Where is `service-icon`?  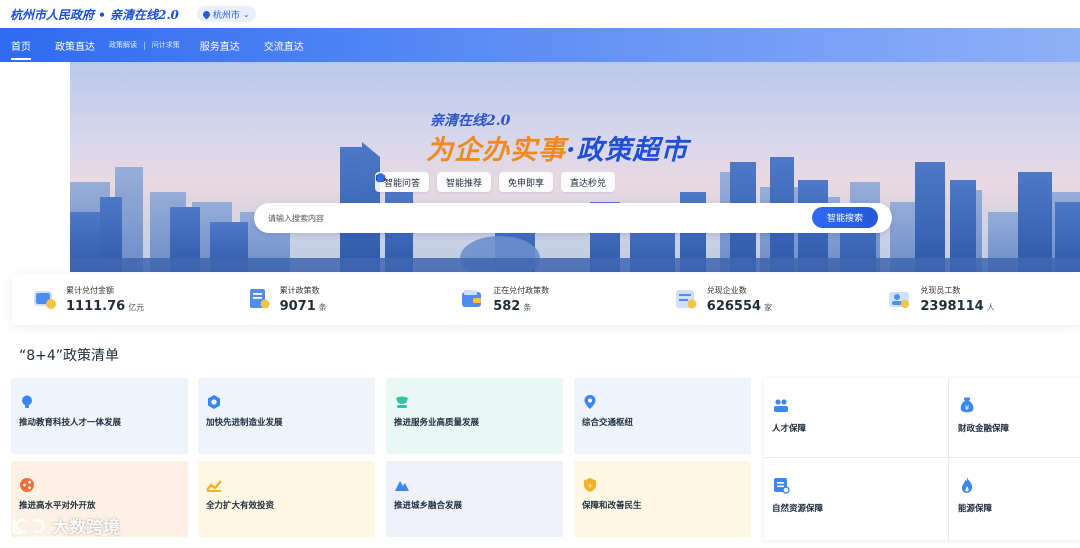 service-icon is located at coordinates (402, 402).